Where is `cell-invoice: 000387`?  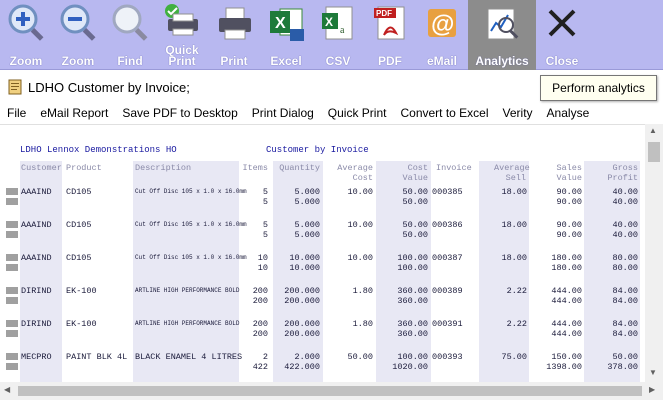
cell-invoice: 000387 is located at coordinates (447, 258).